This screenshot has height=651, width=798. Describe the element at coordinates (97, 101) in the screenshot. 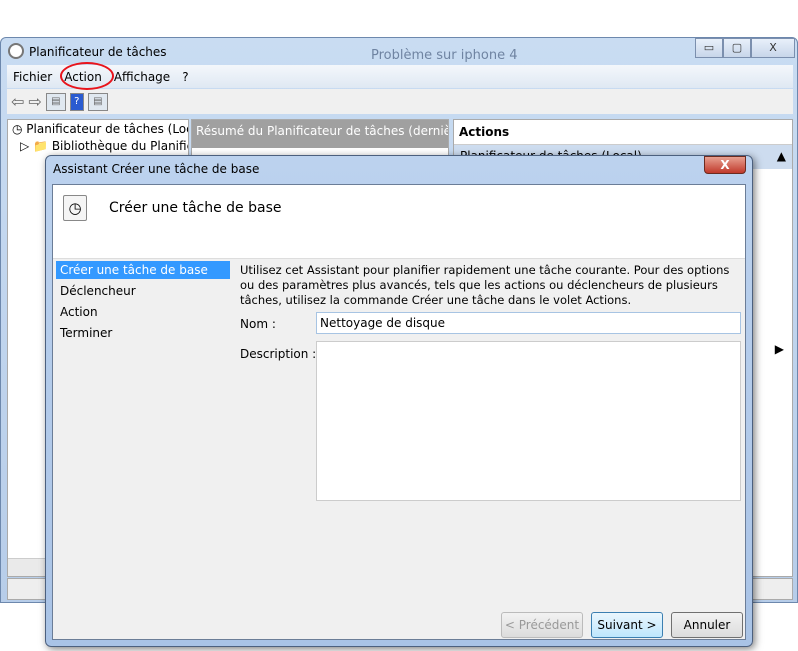

I see `show-actions-icon: ▤` at that location.